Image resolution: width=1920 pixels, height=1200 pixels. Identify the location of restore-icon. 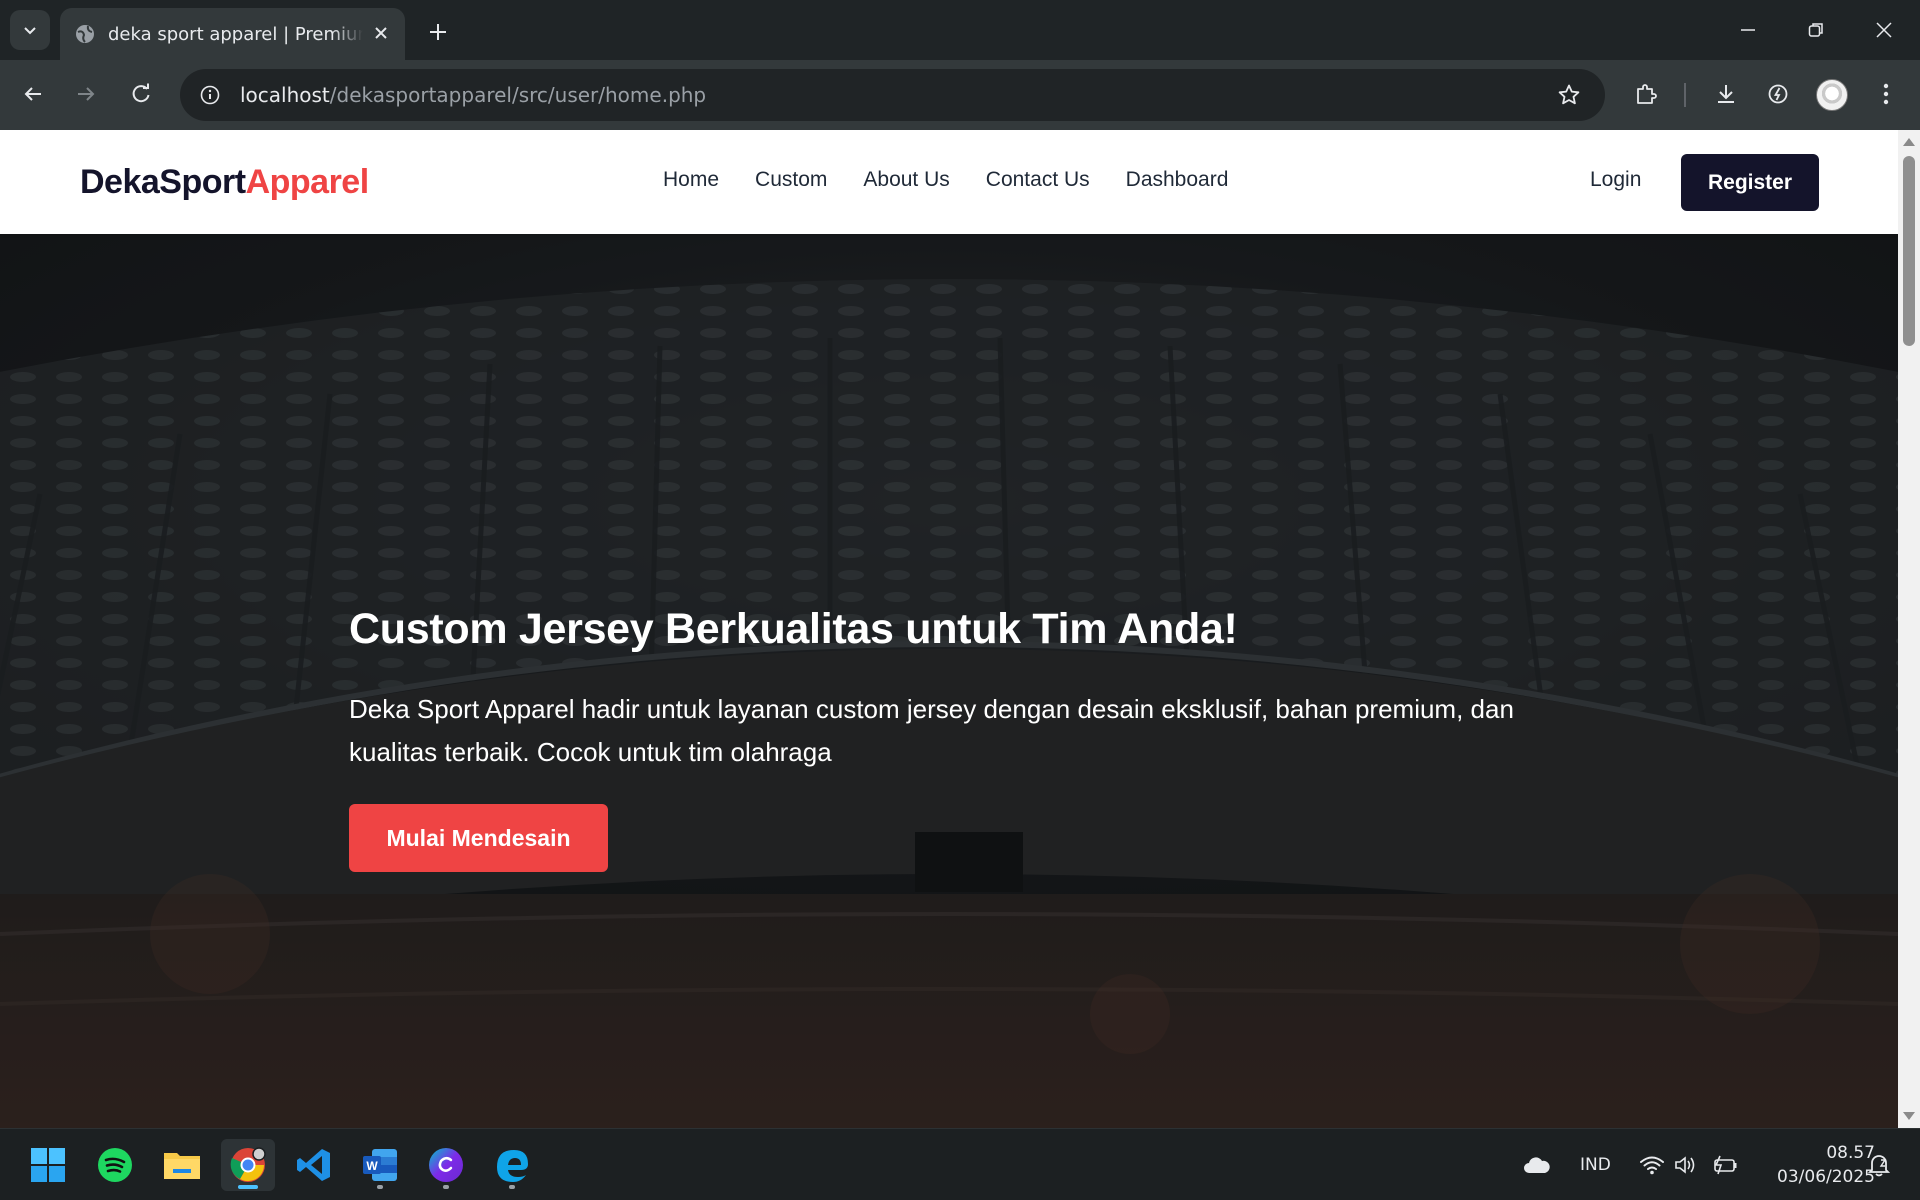
(1815, 30).